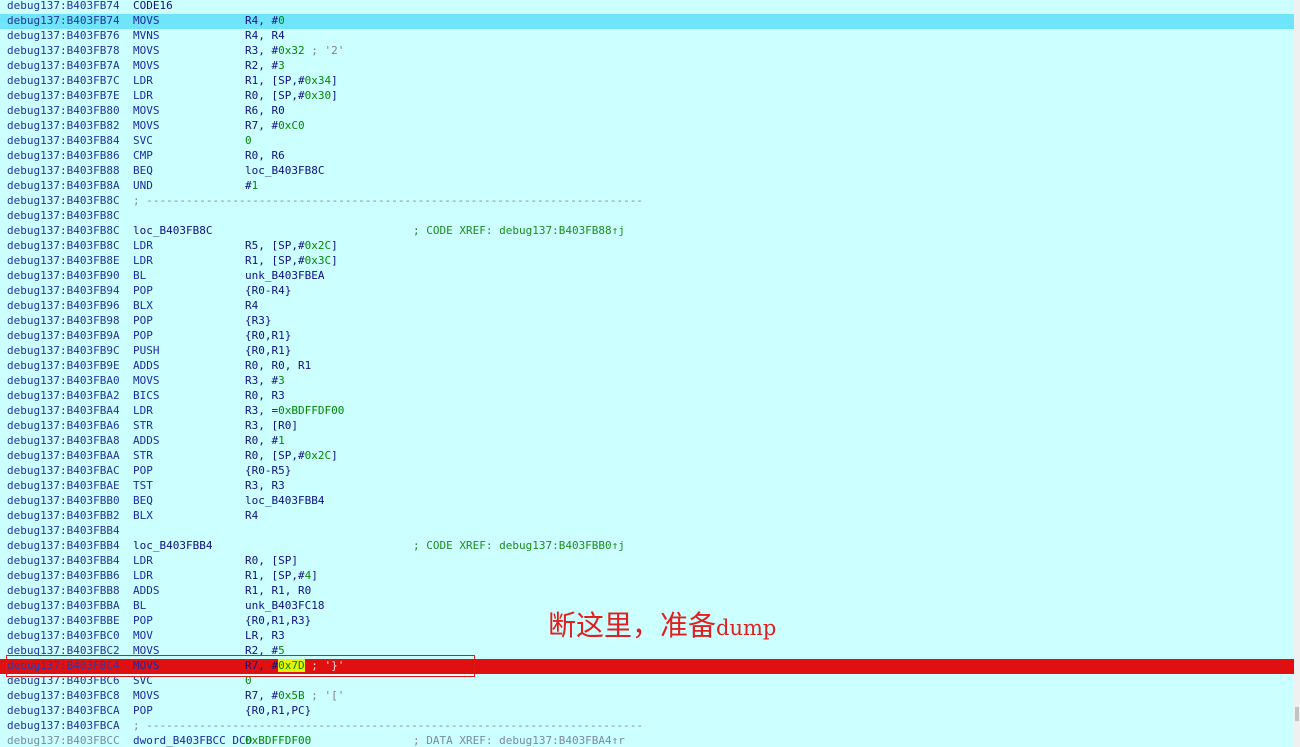  What do you see at coordinates (647, 7) in the screenshot?
I see `listing-line: debug137:B403FB74 CODE16` at bounding box center [647, 7].